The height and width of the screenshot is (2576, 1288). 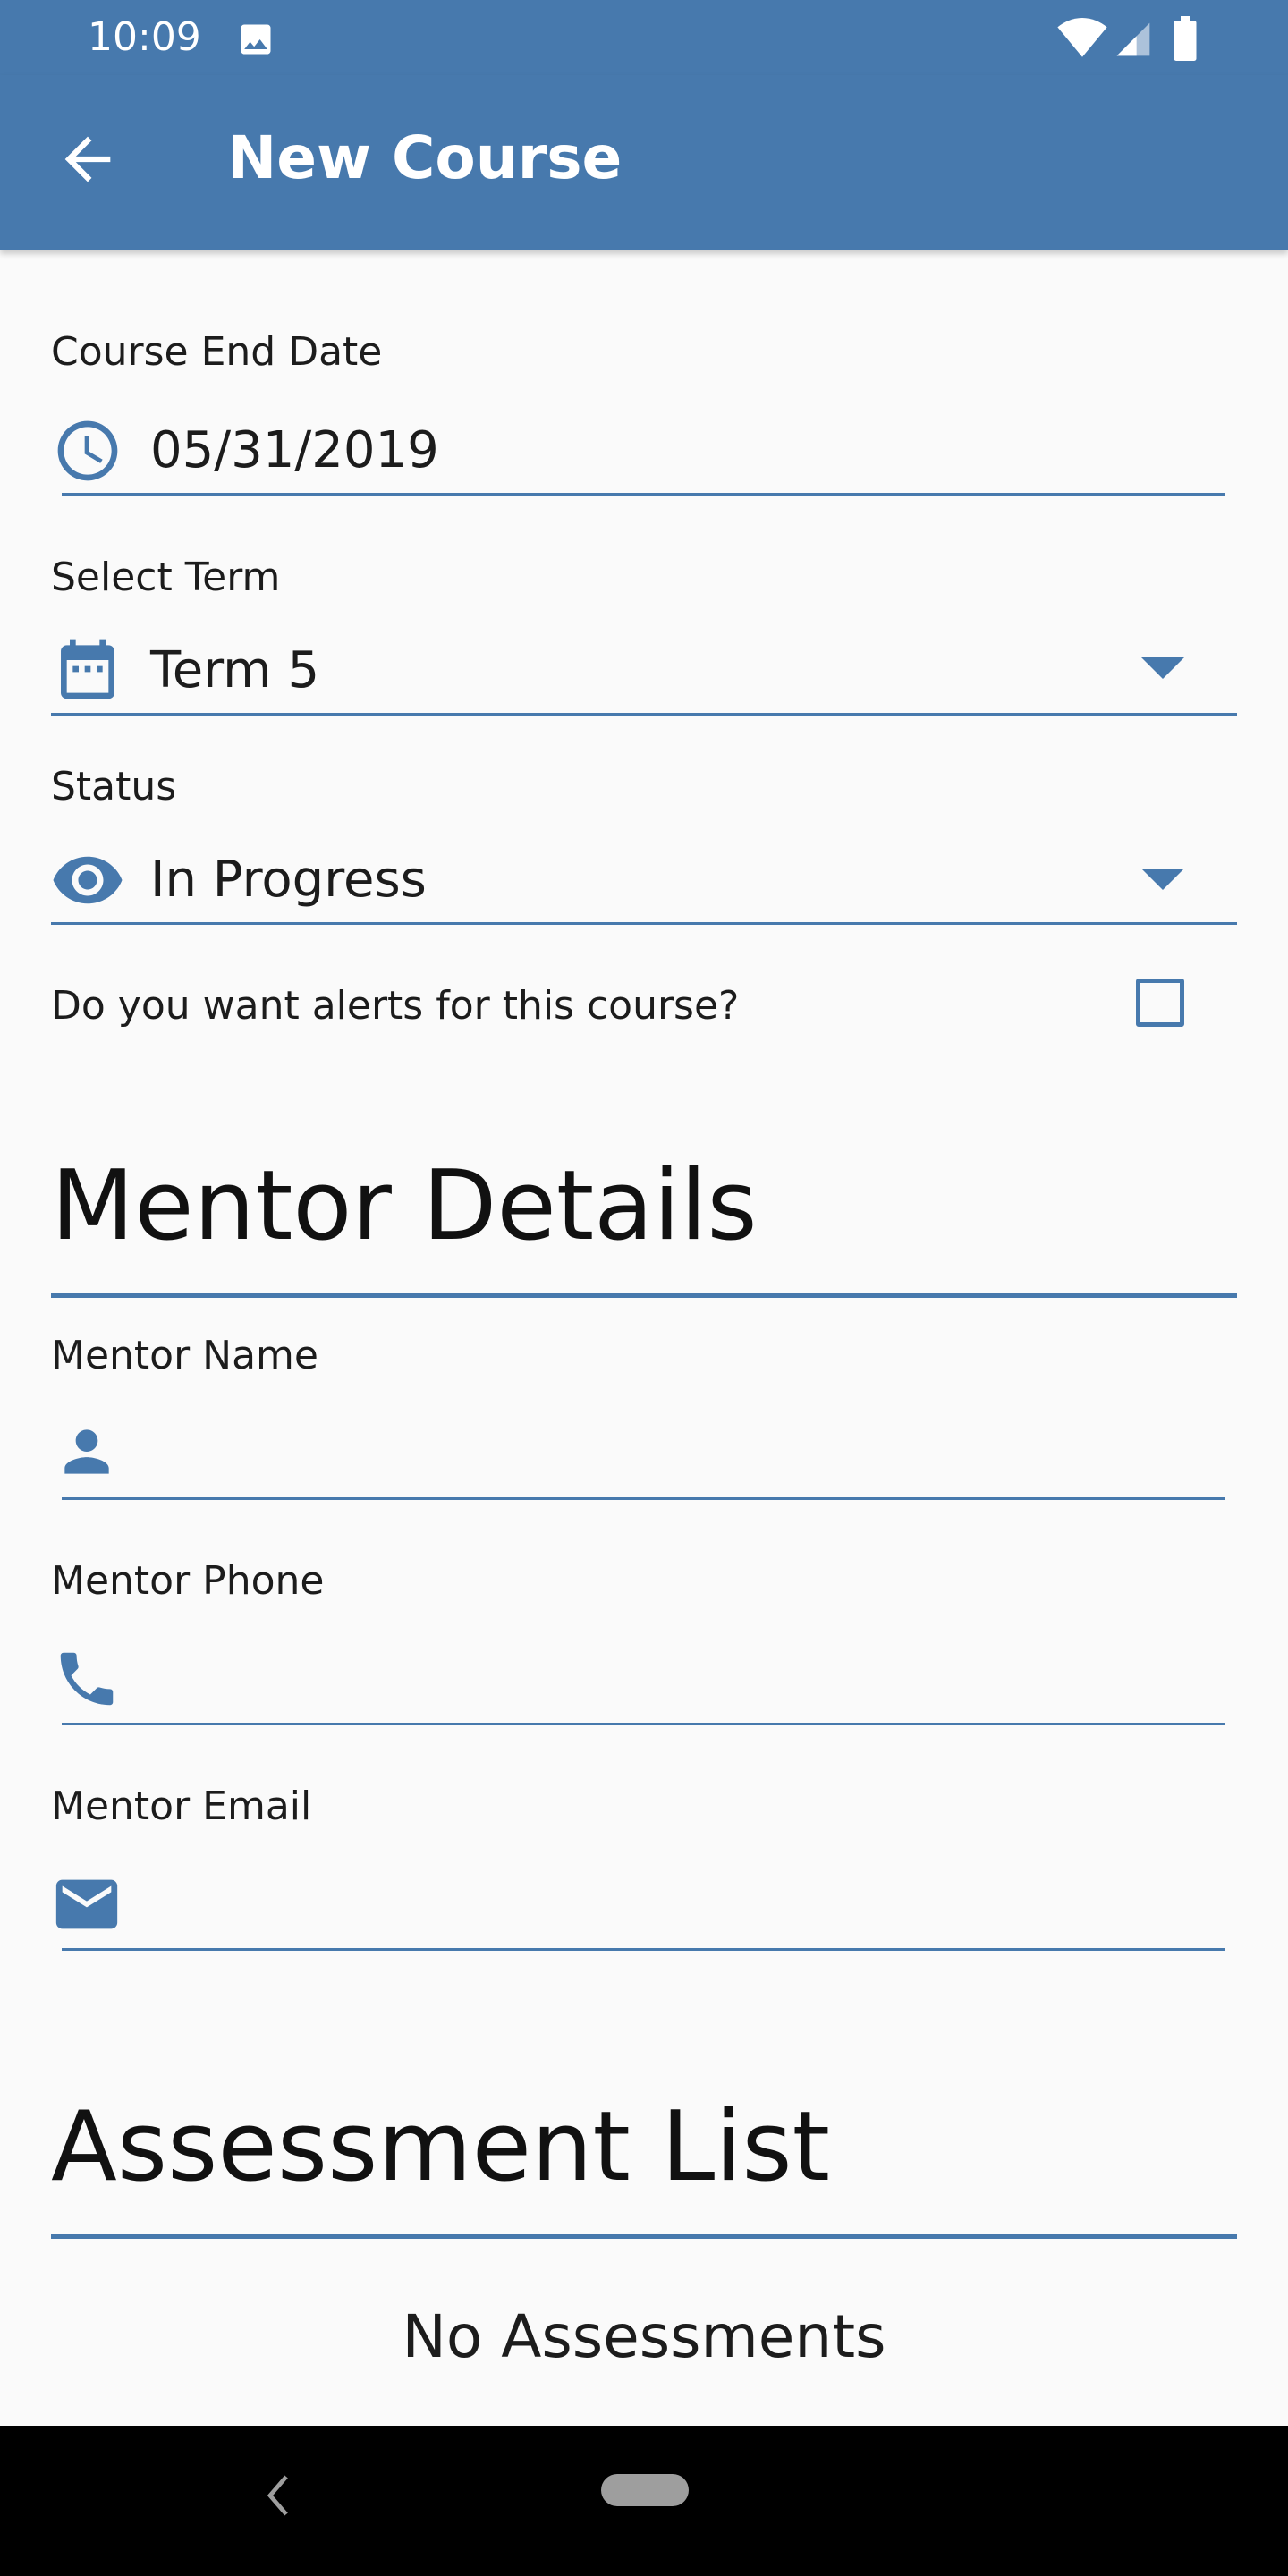 I want to click on status-underline, so click(x=644, y=923).